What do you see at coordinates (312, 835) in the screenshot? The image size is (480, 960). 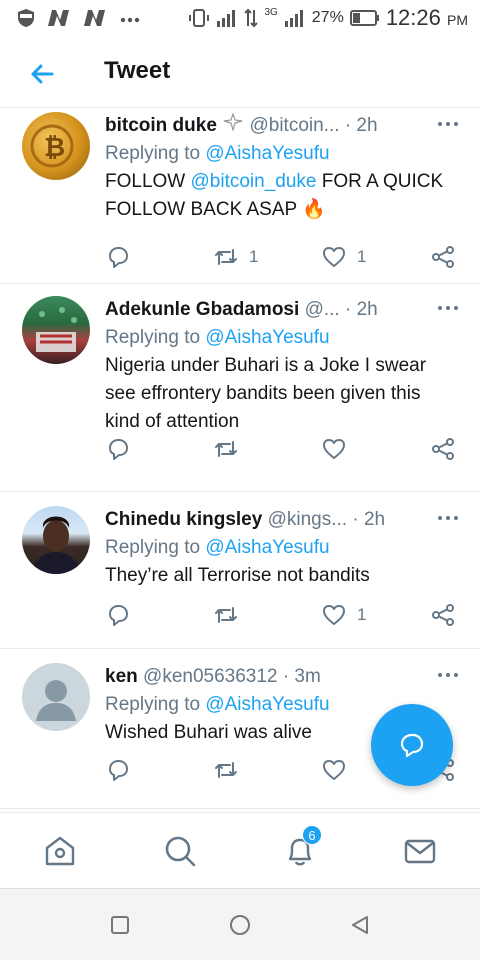 I see `notifications-badge: 6` at bounding box center [312, 835].